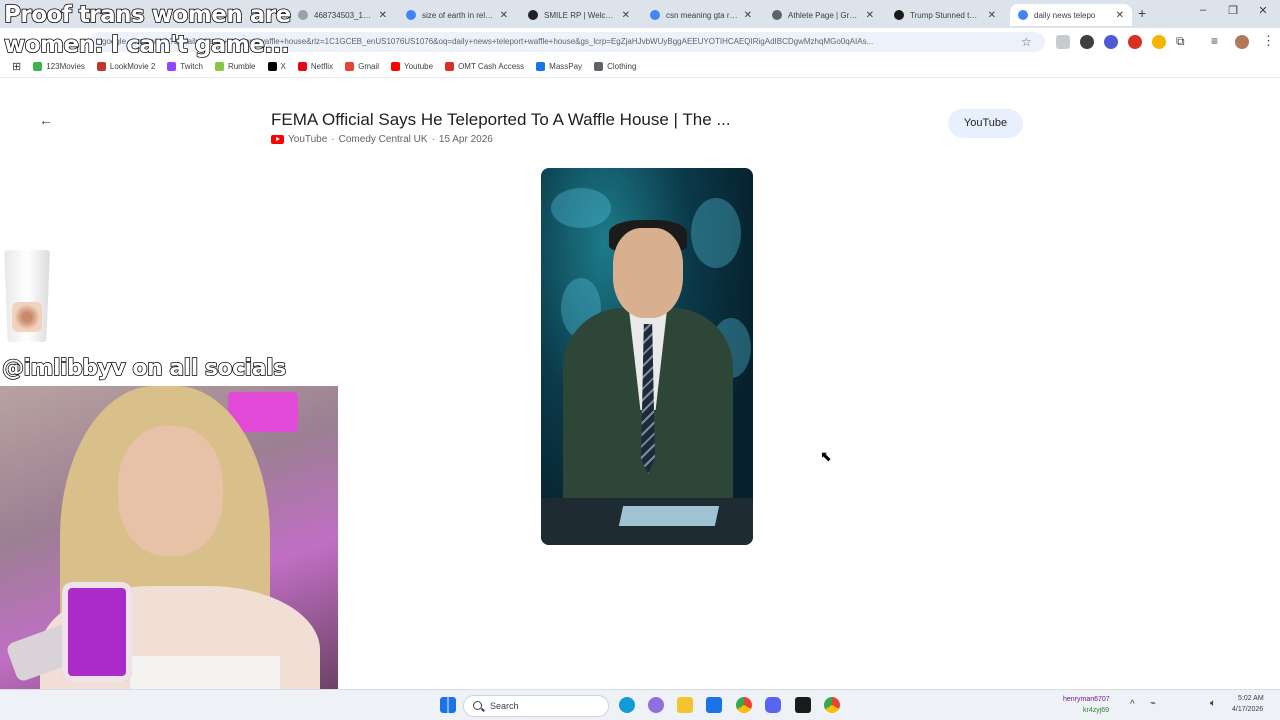 This screenshot has width=1280, height=720. What do you see at coordinates (647, 356) in the screenshot?
I see `video-player` at bounding box center [647, 356].